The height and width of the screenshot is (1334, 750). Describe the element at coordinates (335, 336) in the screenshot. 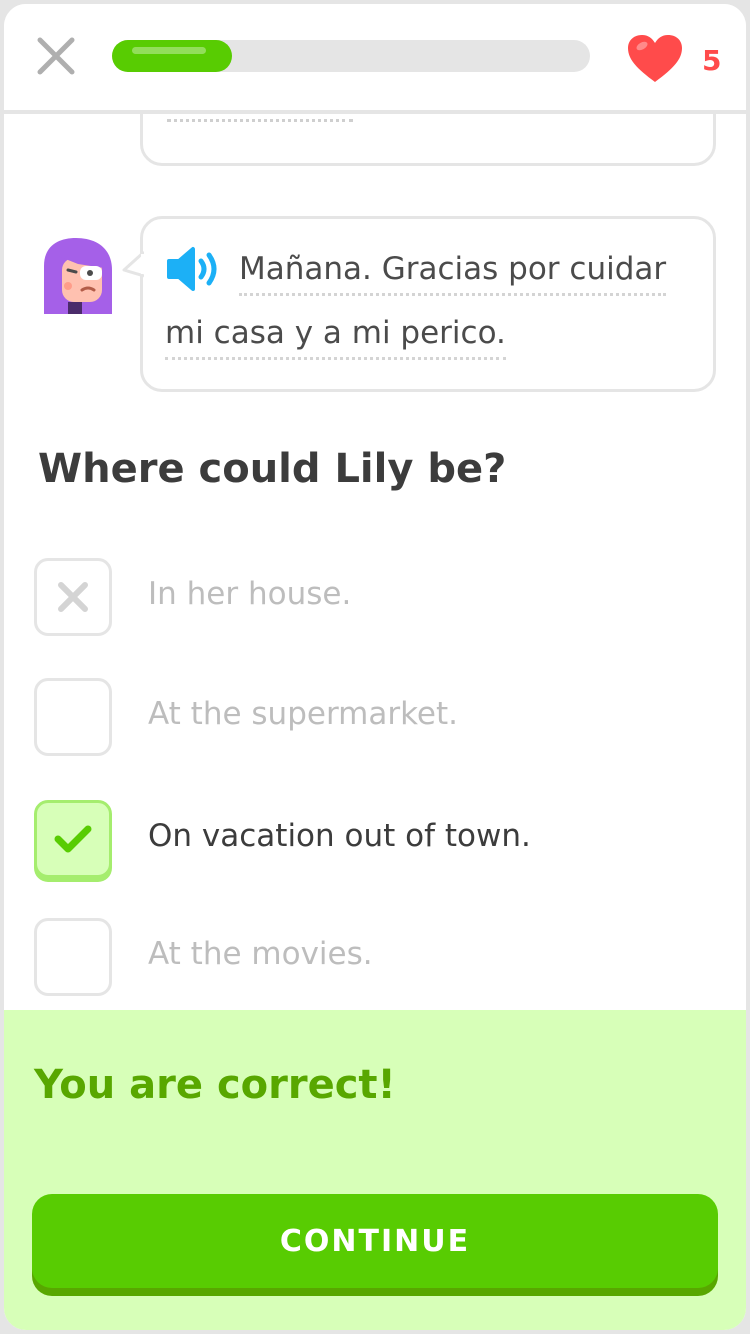

I see `dialogue-line-2: mi casa y a mi perico.` at that location.